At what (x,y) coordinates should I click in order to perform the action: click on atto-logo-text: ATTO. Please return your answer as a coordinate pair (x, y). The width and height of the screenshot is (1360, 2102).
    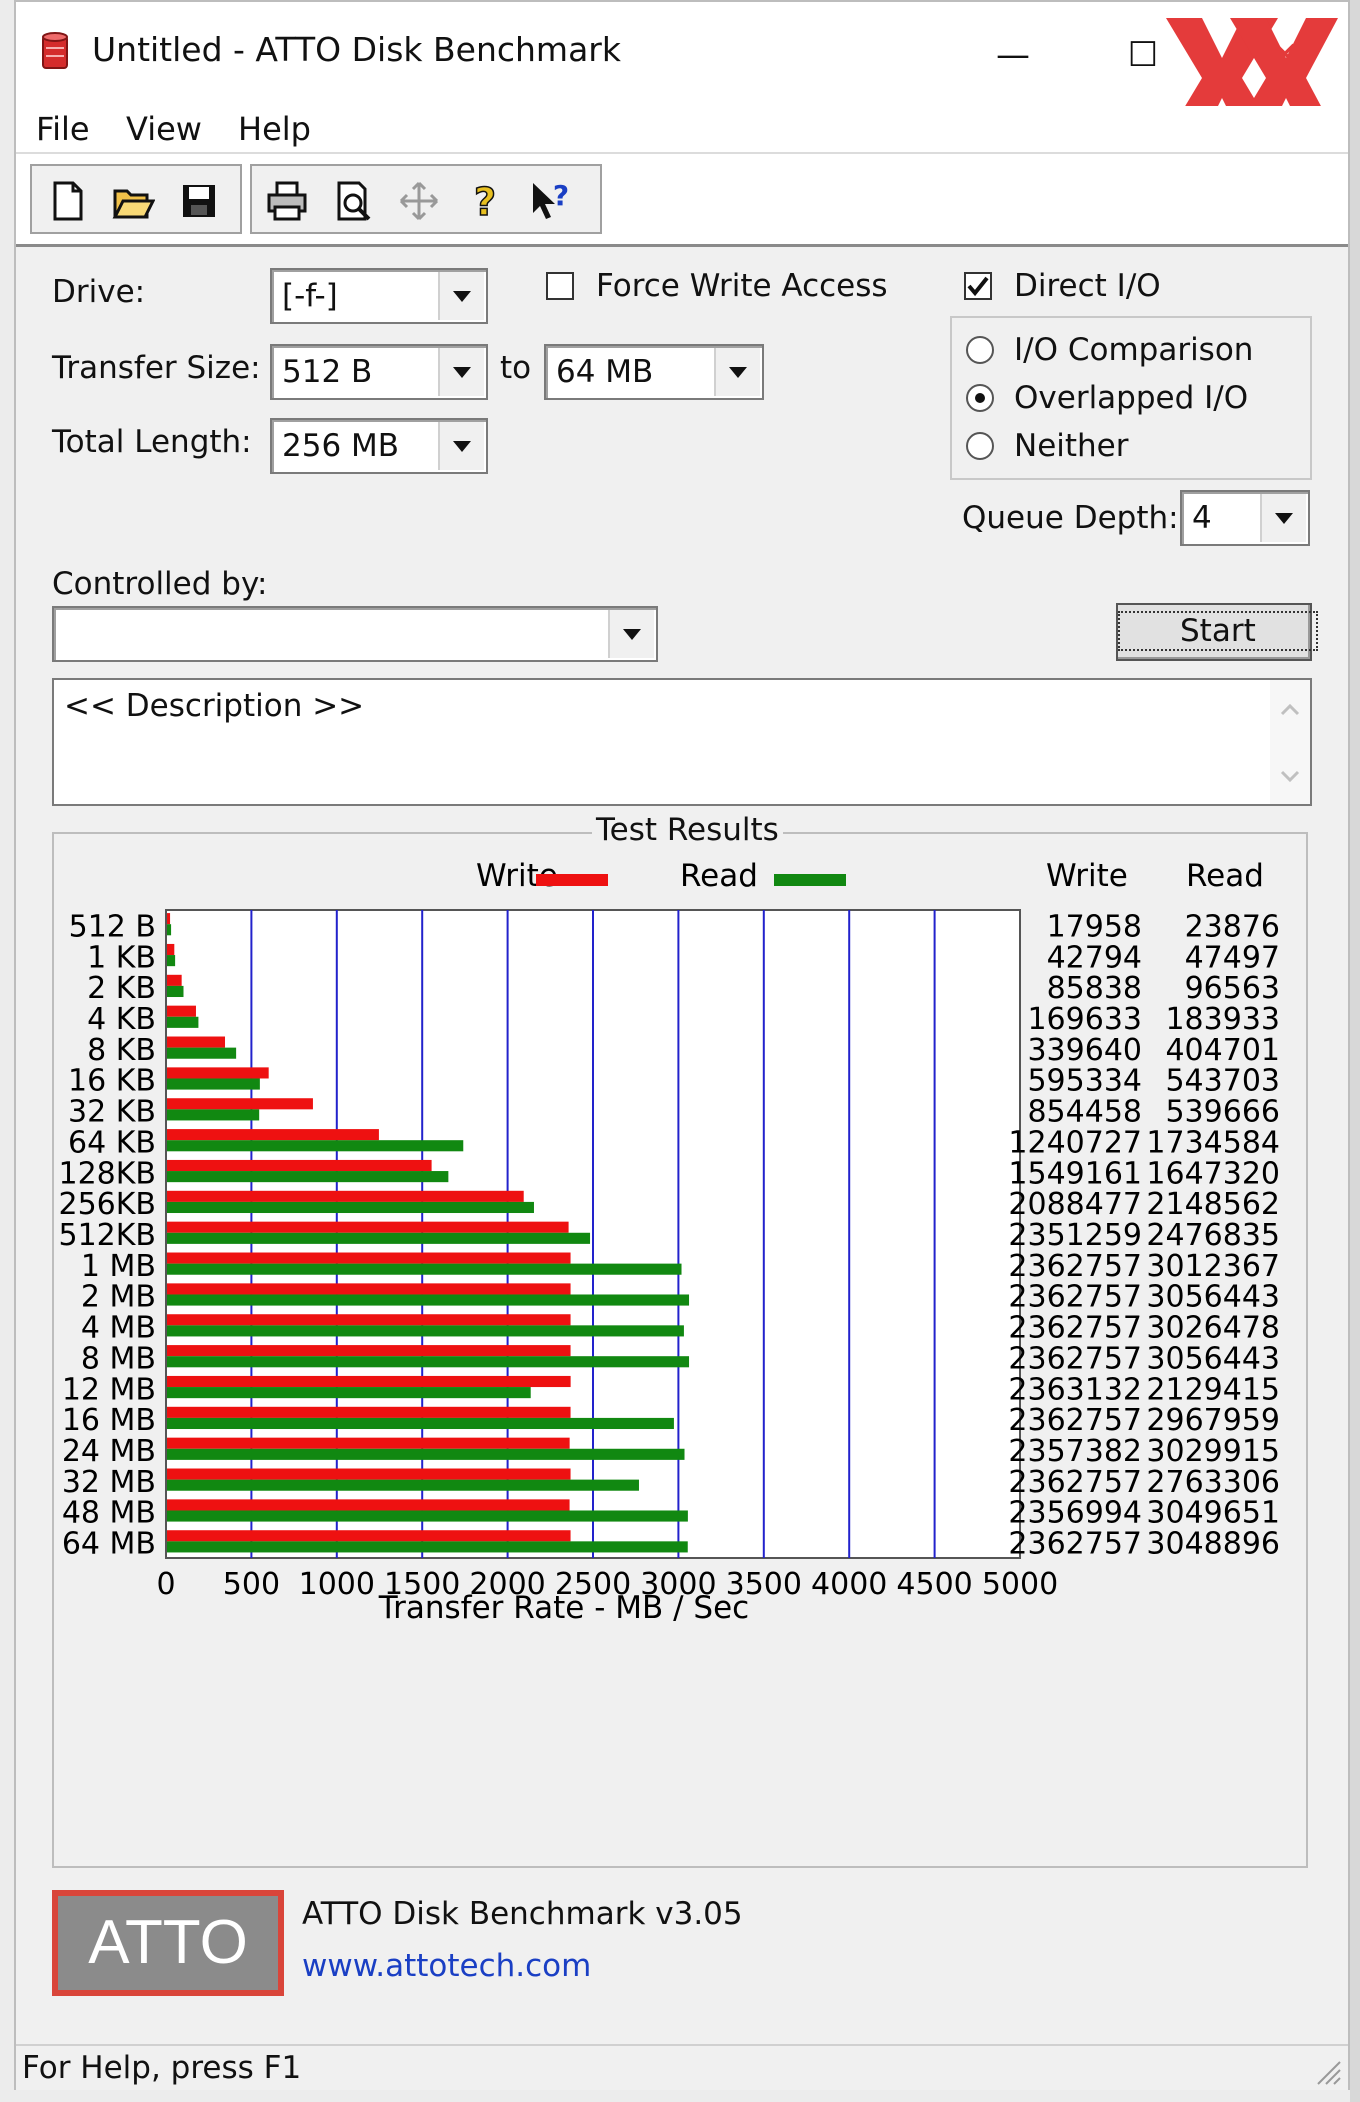
    Looking at the image, I should click on (168, 1943).